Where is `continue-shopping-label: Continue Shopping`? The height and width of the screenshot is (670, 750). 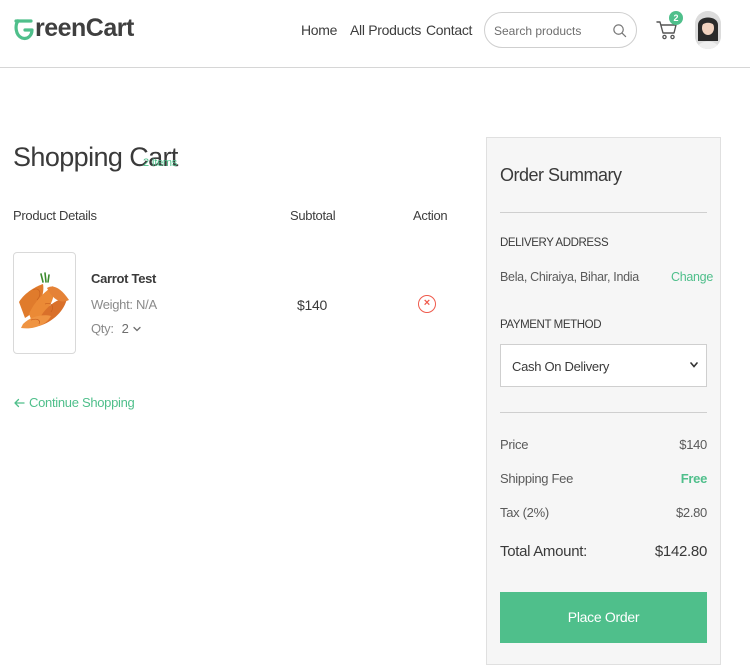 continue-shopping-label: Continue Shopping is located at coordinates (82, 402).